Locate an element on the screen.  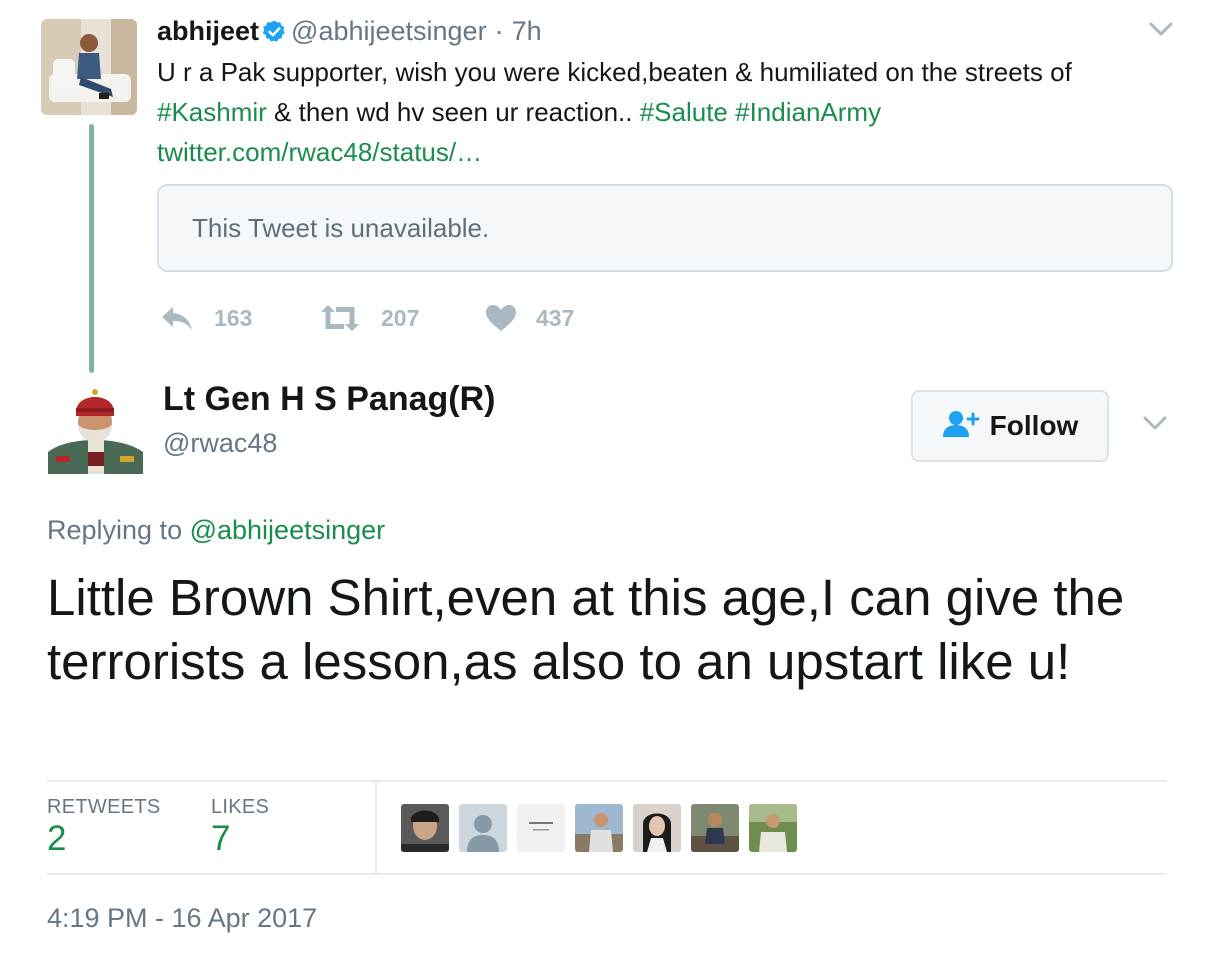
retweets-count: 2 is located at coordinates (57, 838).